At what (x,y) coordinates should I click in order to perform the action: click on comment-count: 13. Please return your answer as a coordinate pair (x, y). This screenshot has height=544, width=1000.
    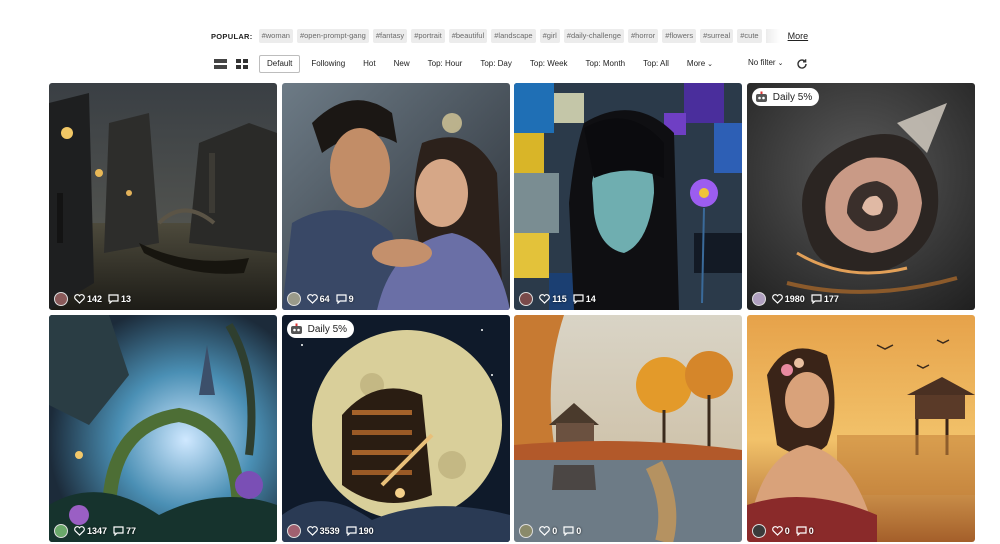
    Looking at the image, I should click on (126, 299).